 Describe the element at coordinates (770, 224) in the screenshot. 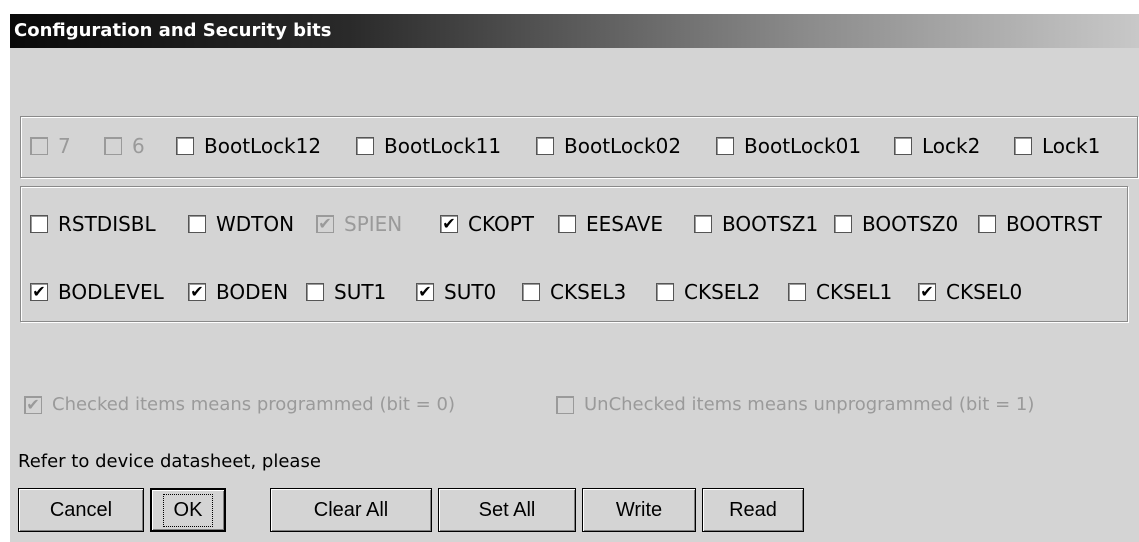

I see `checkbox-bootsz1-label: BOOTSZ1` at that location.